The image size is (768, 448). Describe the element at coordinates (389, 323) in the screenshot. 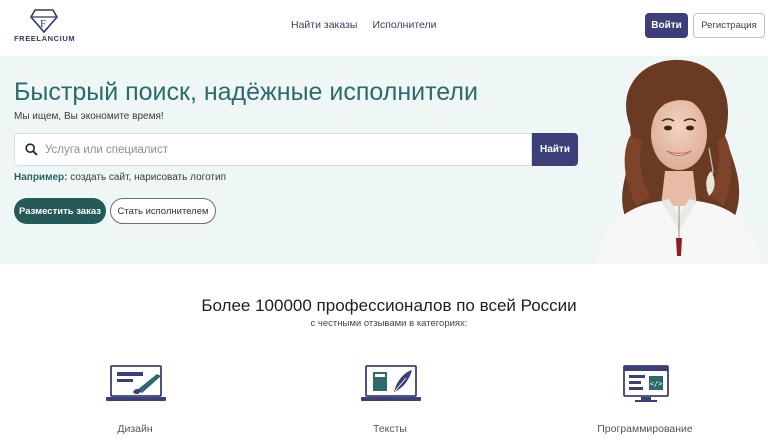

I see `stats-subtitle: с честными отзывами в категориях:` at that location.